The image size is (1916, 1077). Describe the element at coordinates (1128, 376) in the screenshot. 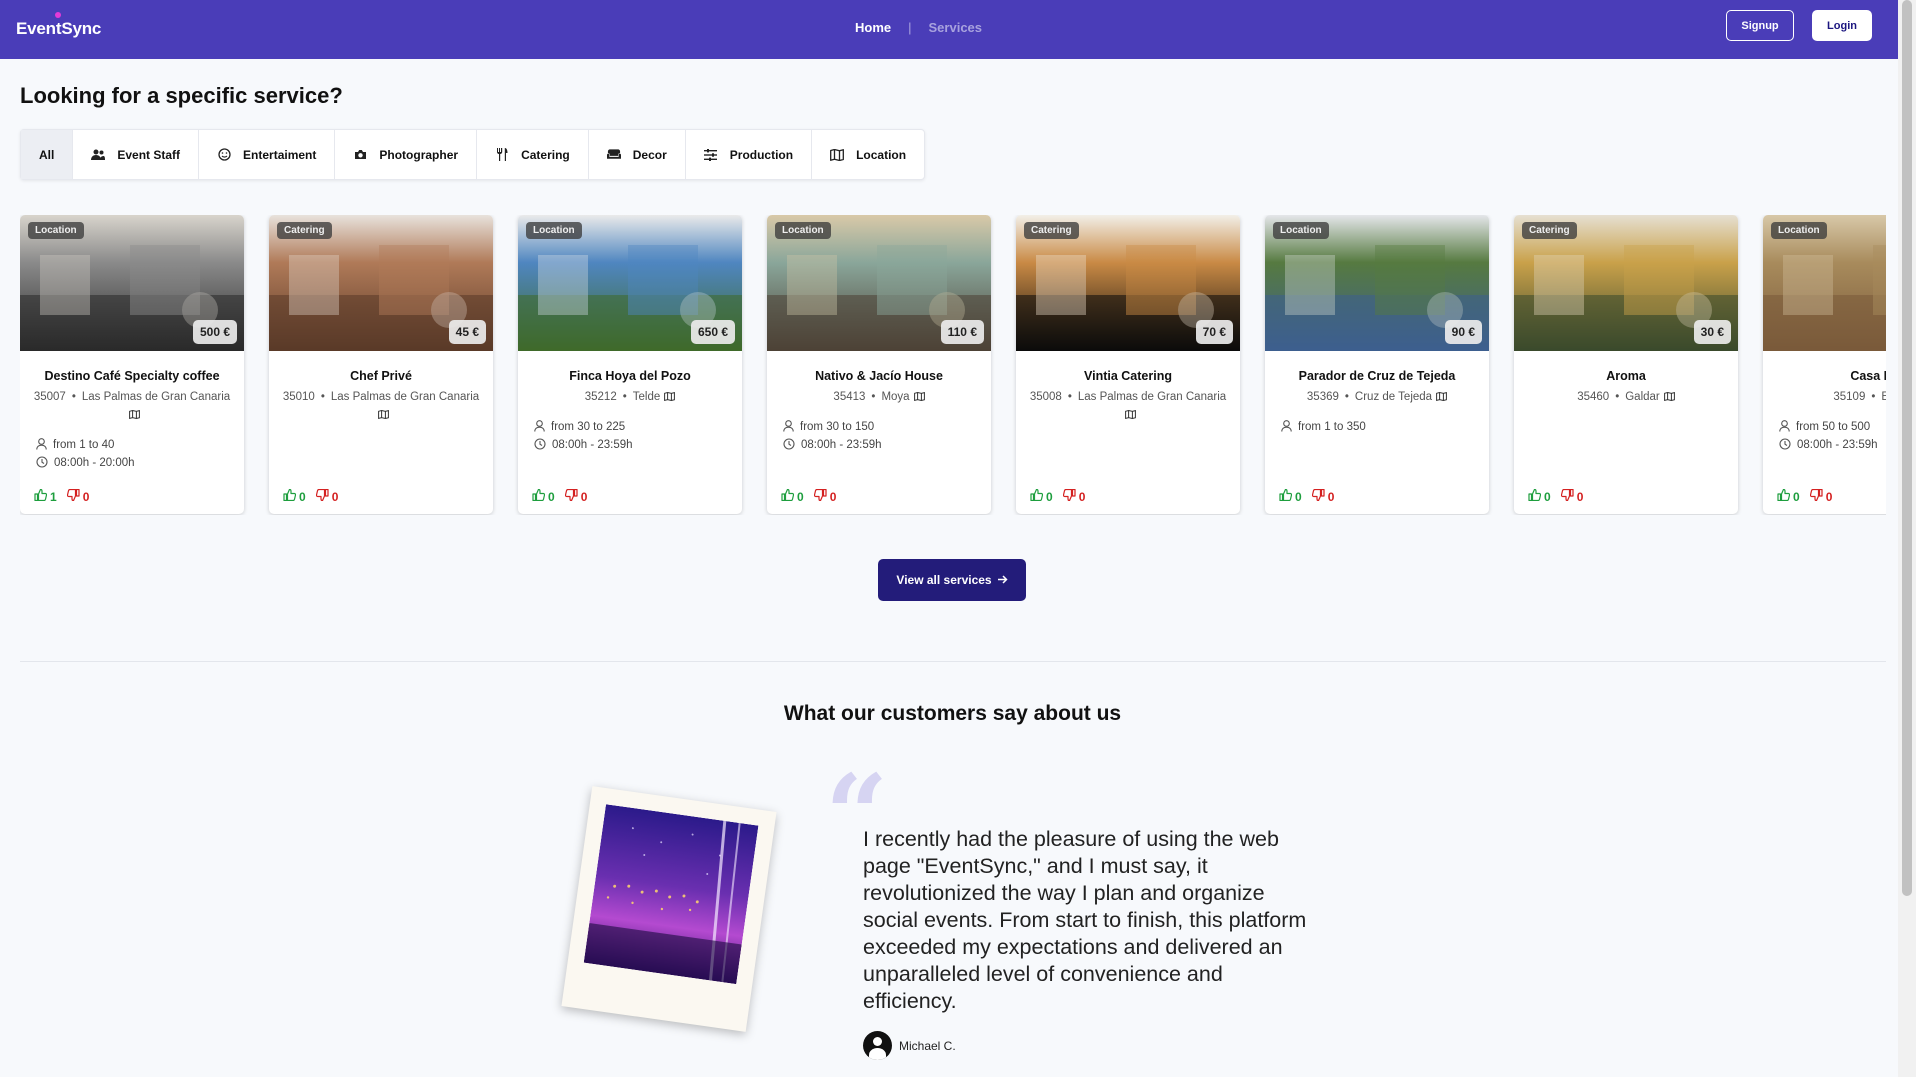

I see `service-name: Vintia Catering` at that location.